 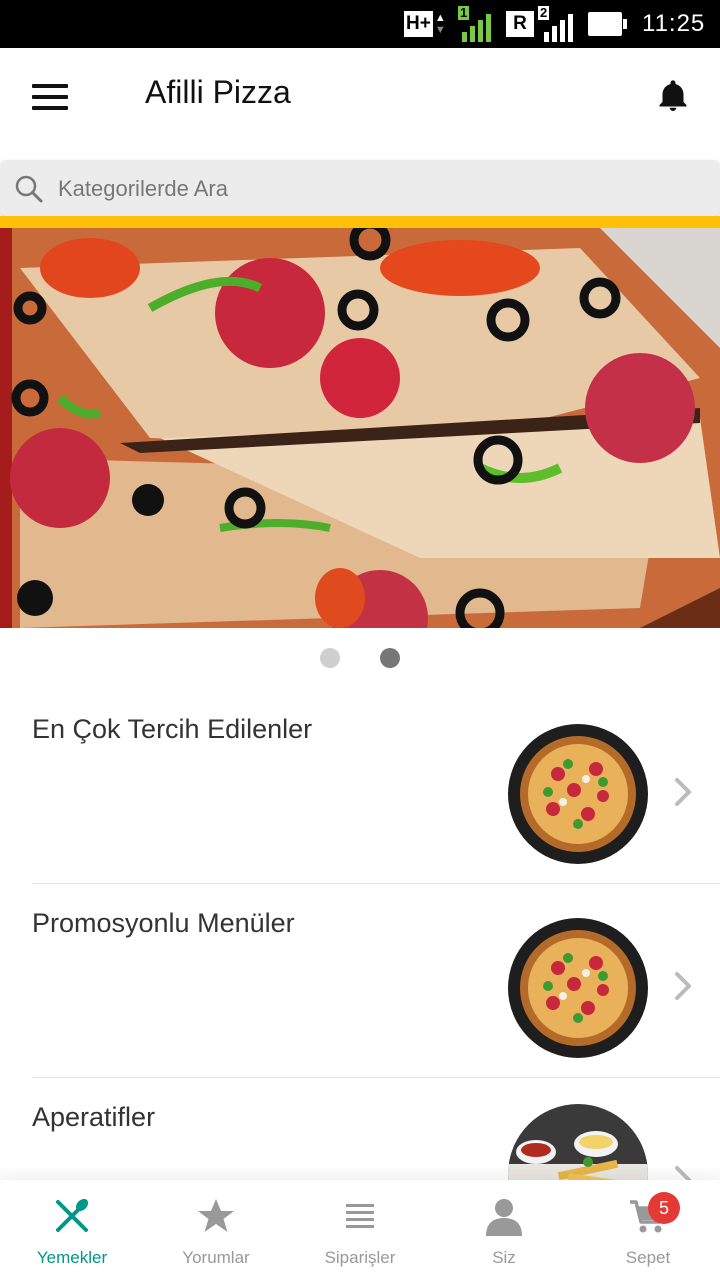 What do you see at coordinates (163, 923) in the screenshot?
I see `category-title: Promosyonlu Menüler` at bounding box center [163, 923].